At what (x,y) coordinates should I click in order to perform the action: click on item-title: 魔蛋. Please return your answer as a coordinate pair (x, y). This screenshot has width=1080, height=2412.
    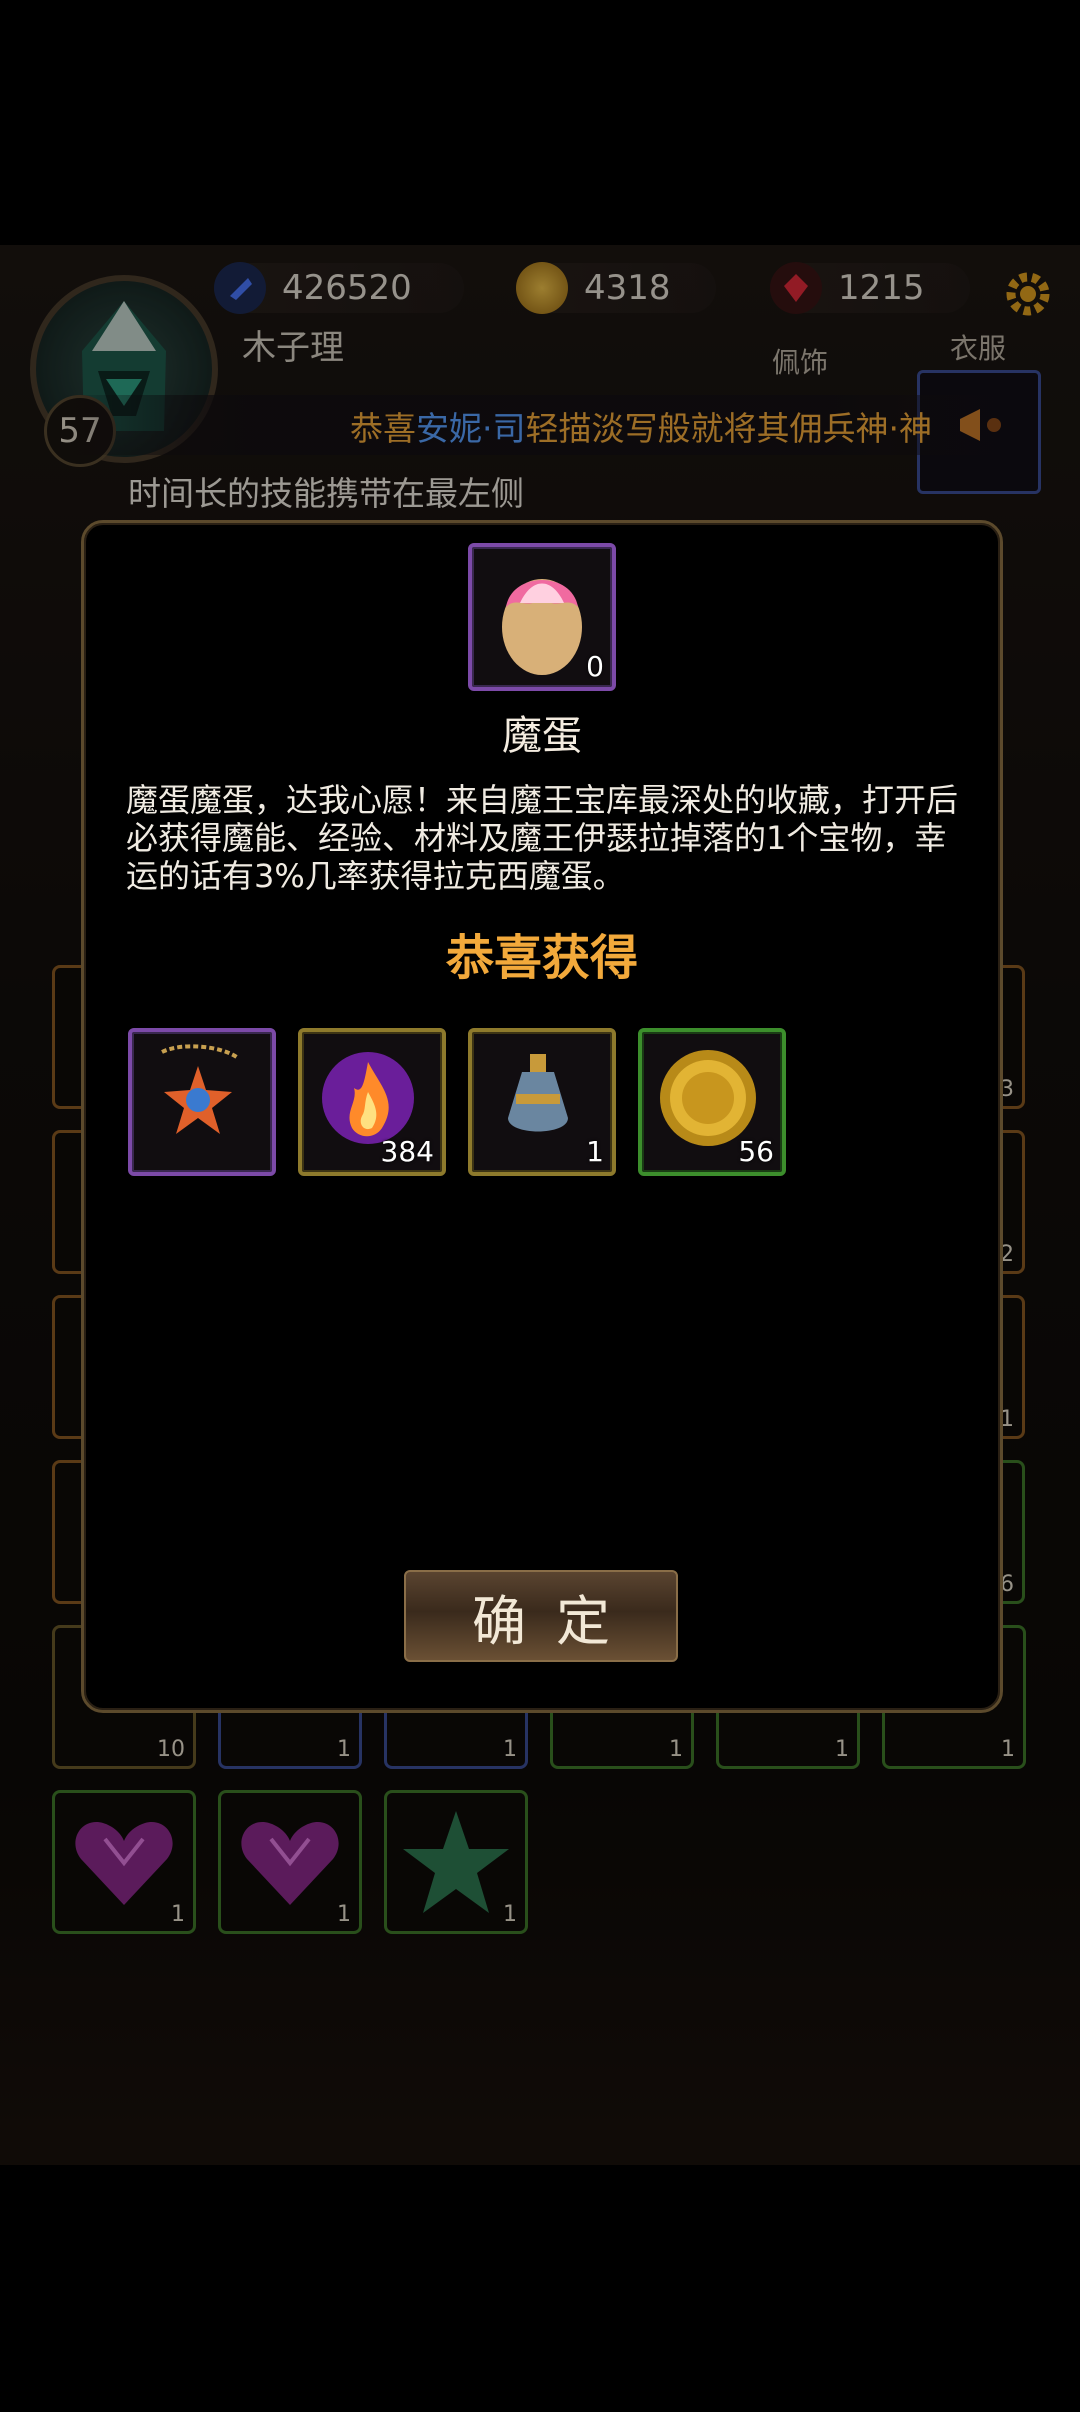
    Looking at the image, I should click on (542, 736).